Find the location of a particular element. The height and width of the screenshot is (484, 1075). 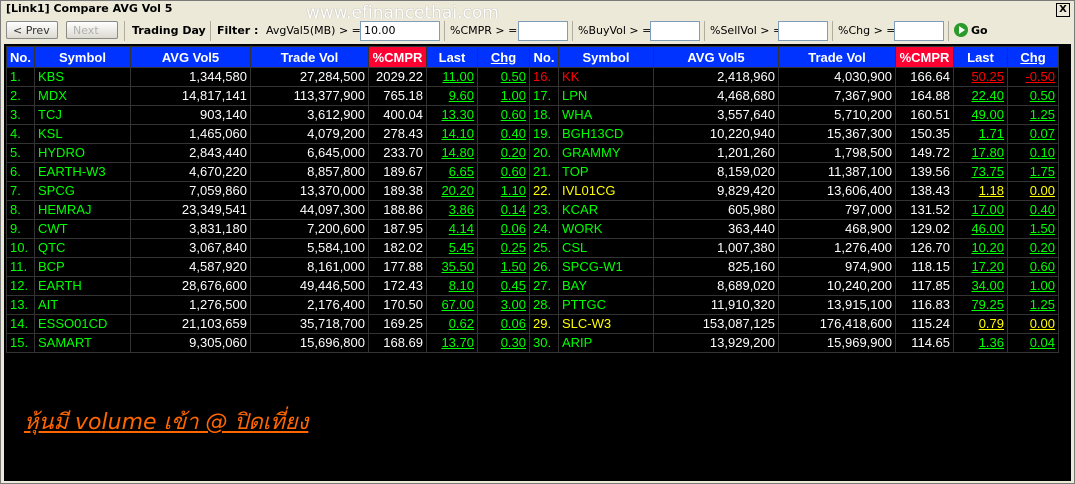

symbol-cell: KSL is located at coordinates (82, 134).